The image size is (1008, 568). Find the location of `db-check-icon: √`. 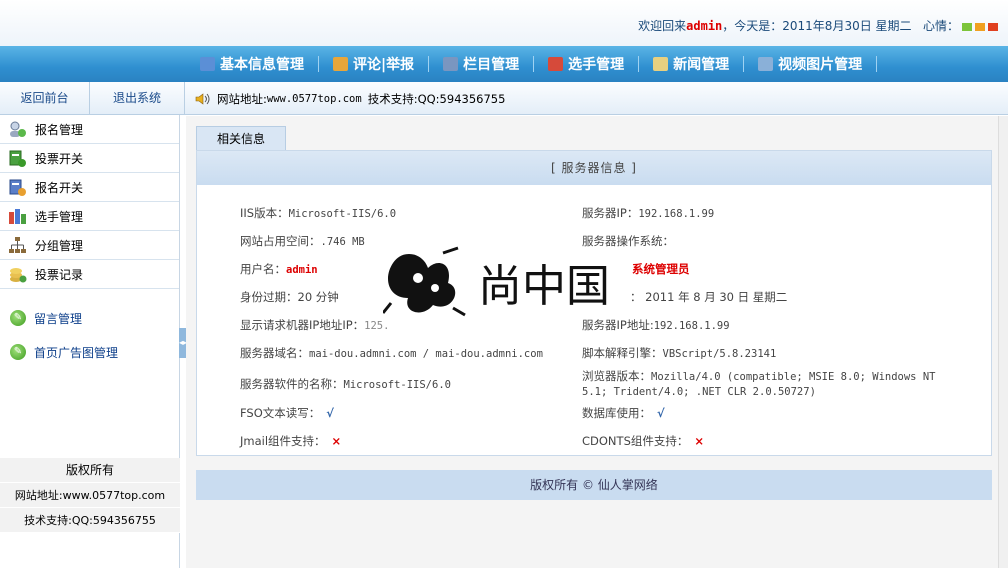

db-check-icon: √ is located at coordinates (661, 413).